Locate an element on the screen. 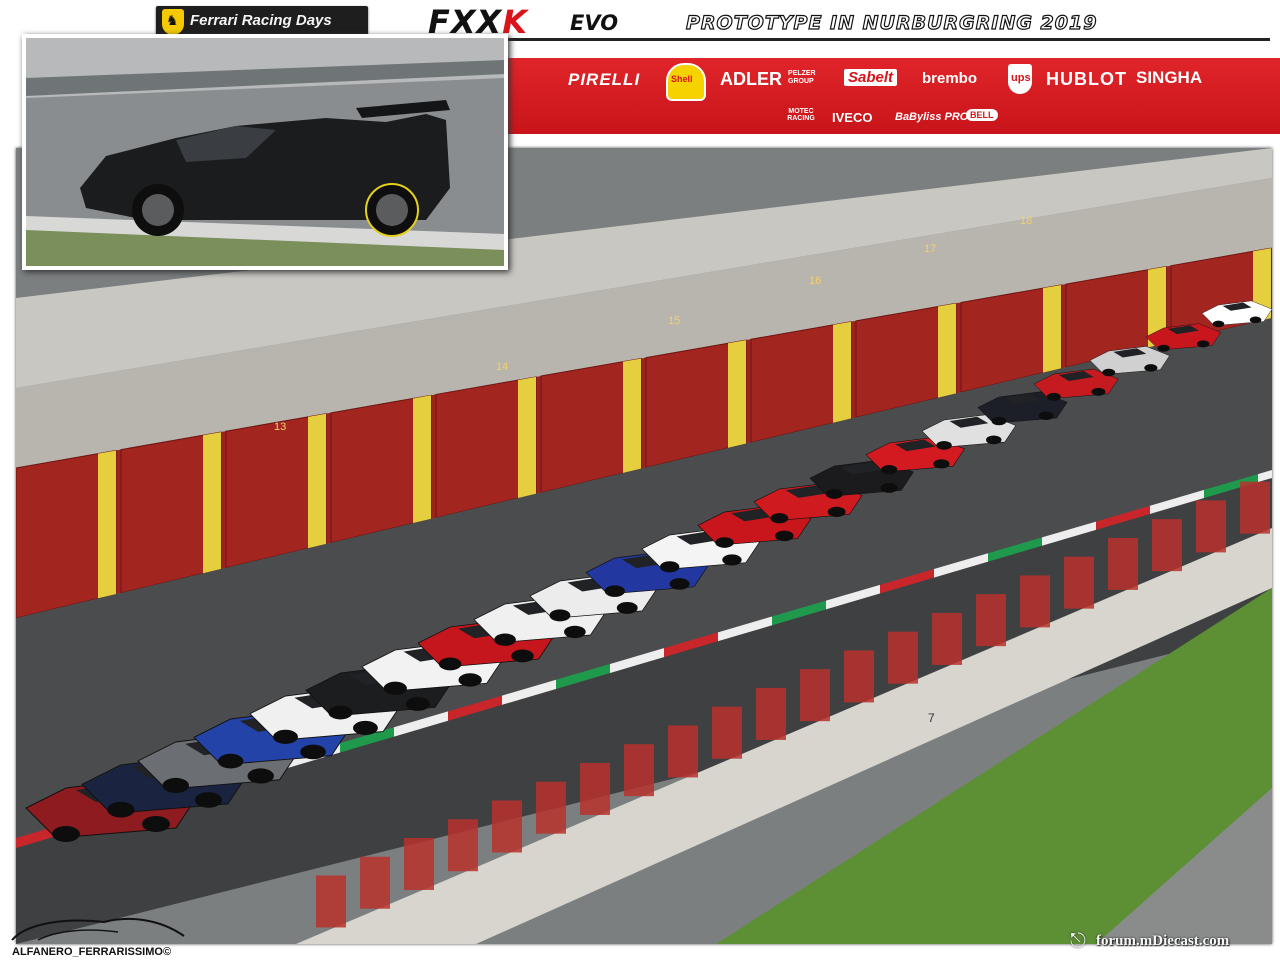 The height and width of the screenshot is (960, 1280). prancing-horse-shield-icon: ♞ is located at coordinates (173, 22).